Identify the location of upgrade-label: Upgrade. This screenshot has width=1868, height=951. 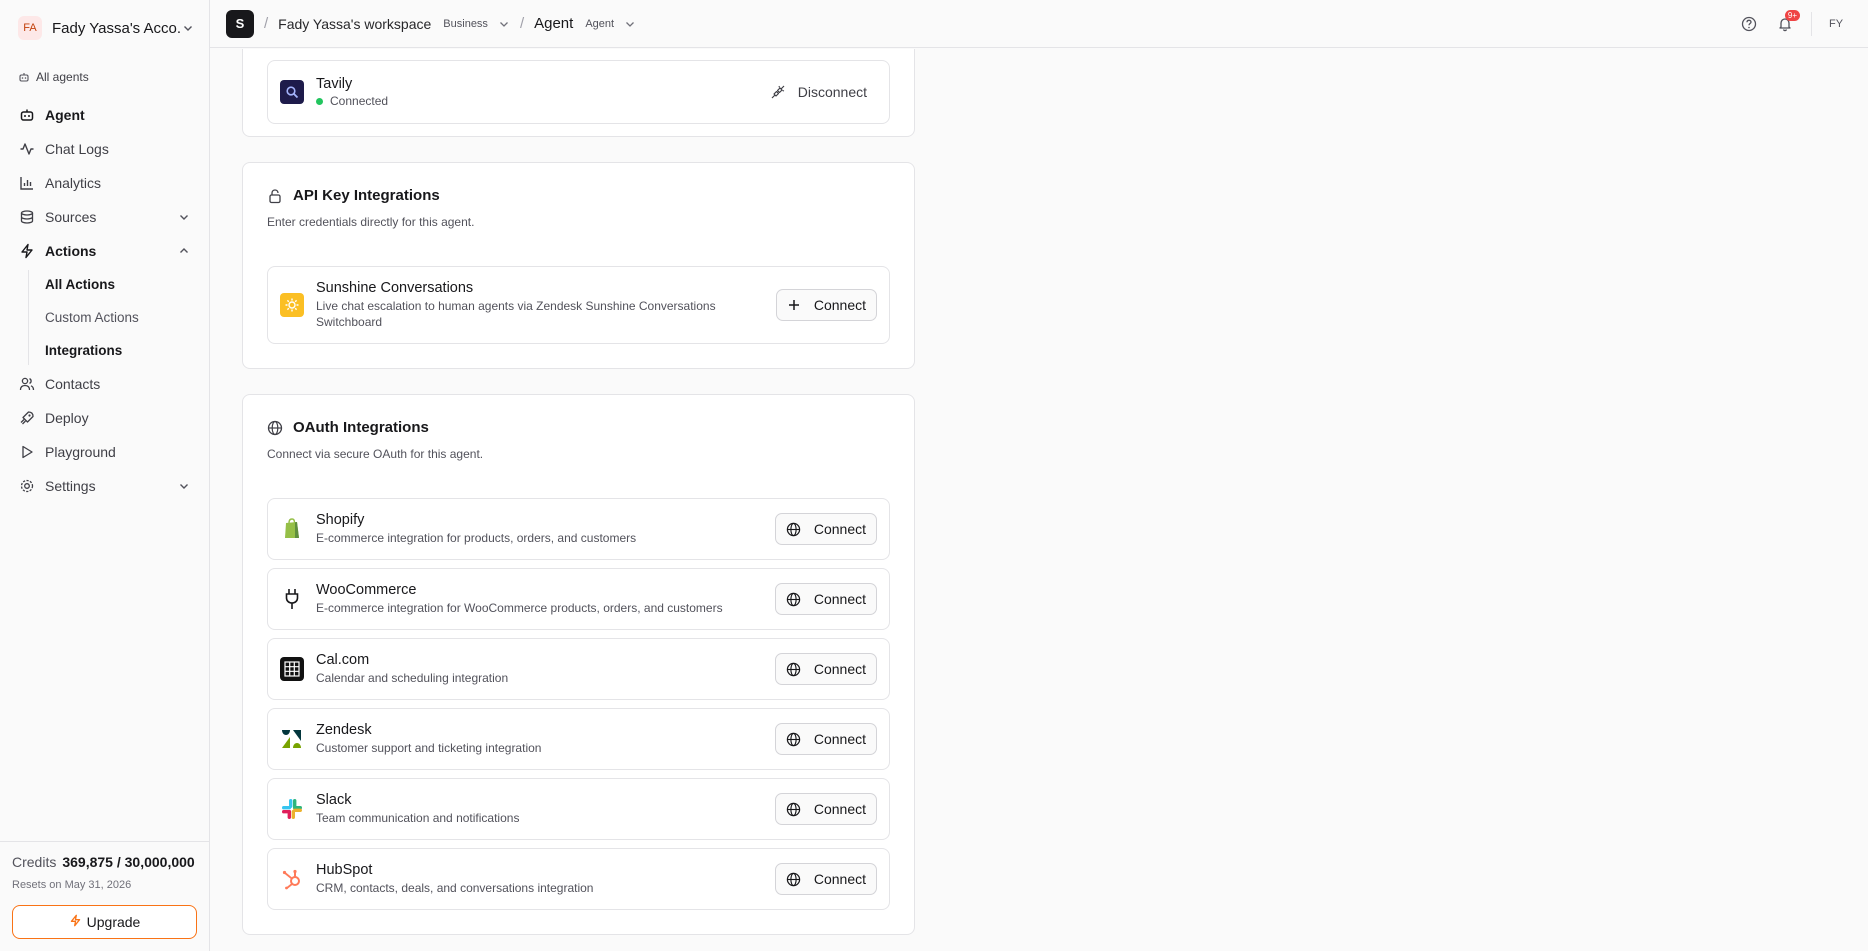
(113, 922).